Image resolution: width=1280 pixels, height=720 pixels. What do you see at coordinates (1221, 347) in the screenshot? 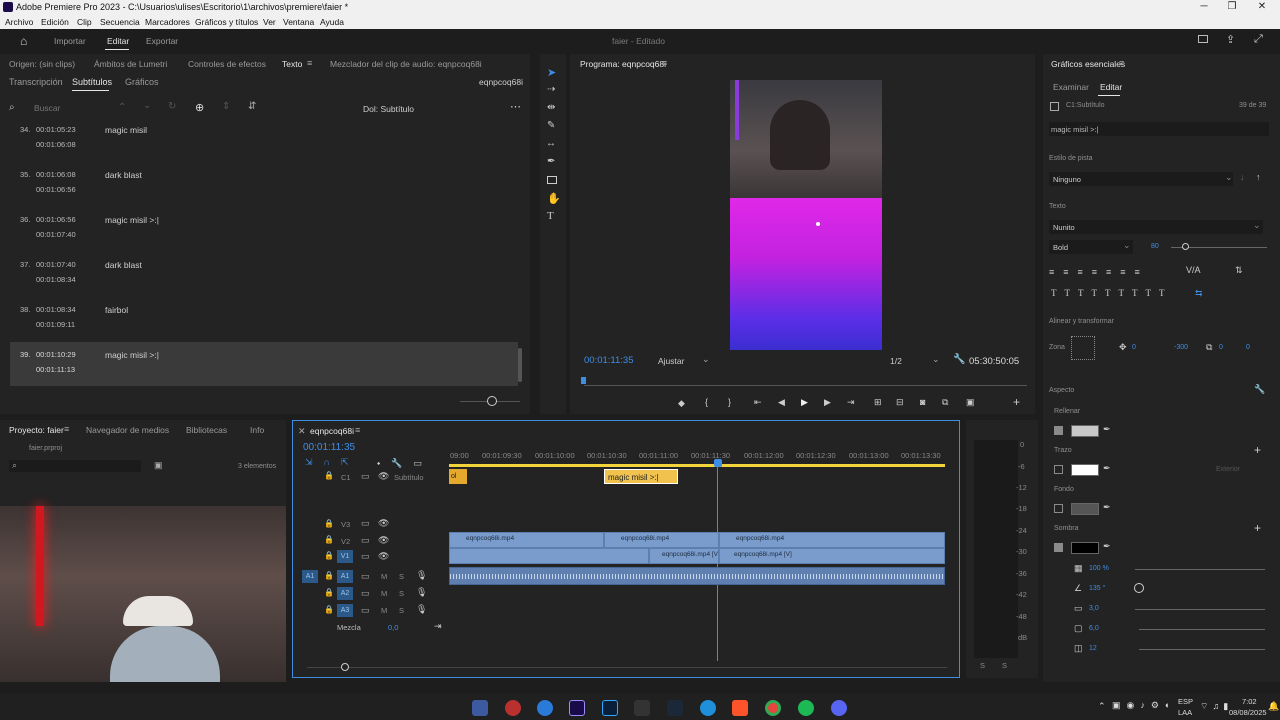
I see `scale-value: 0` at bounding box center [1221, 347].